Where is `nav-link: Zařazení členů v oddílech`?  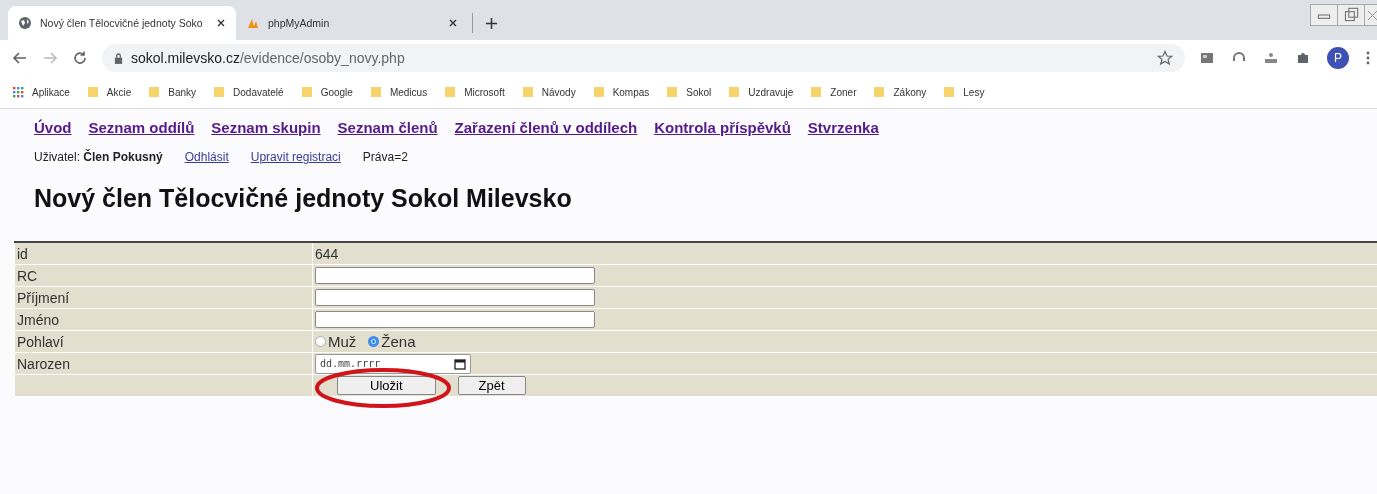 nav-link: Zařazení členů v oddílech is located at coordinates (546, 127).